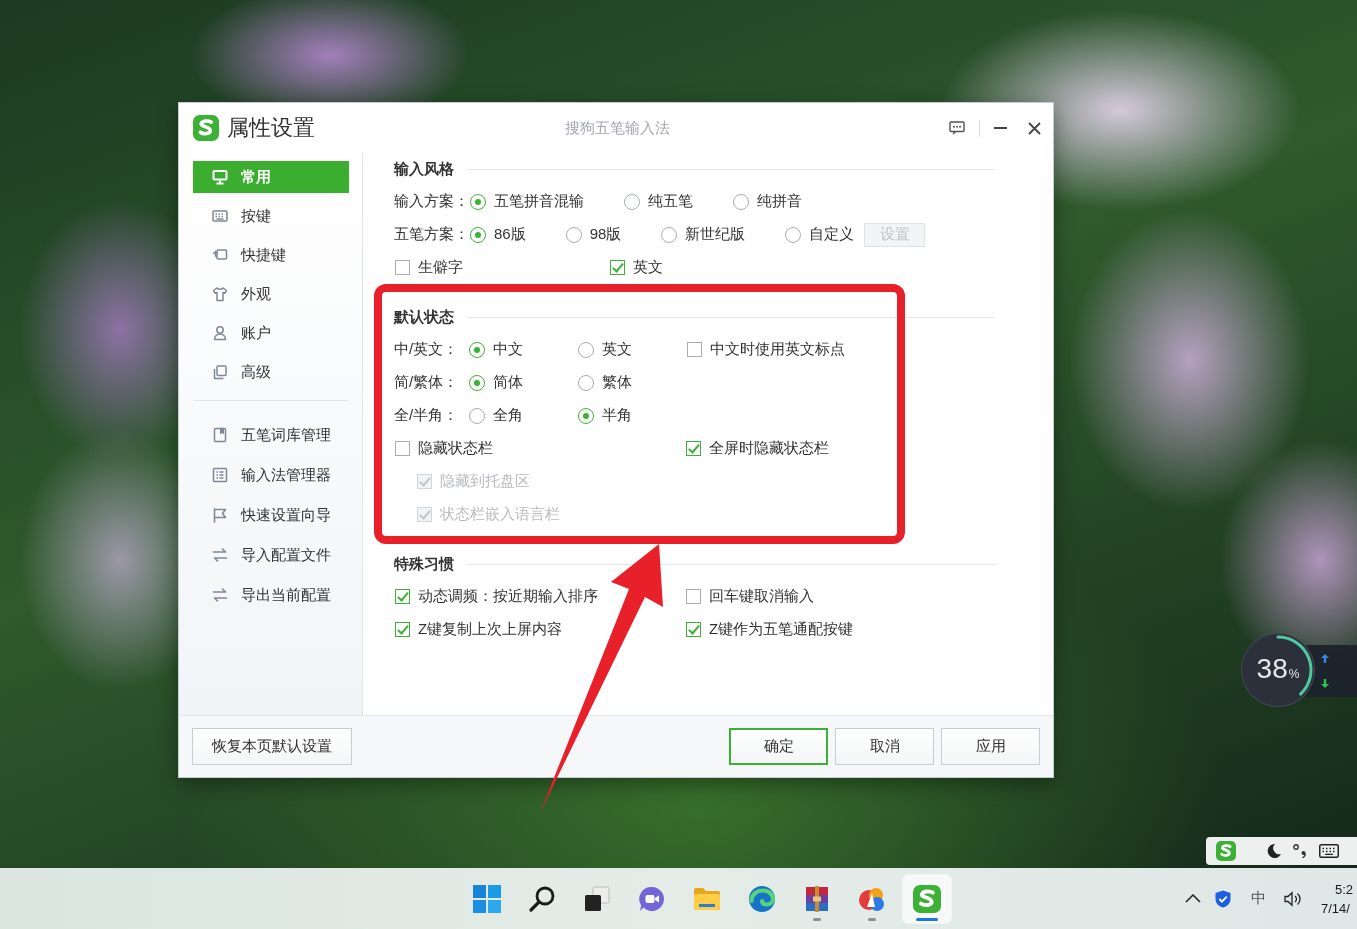 Image resolution: width=1357 pixels, height=929 pixels. What do you see at coordinates (220, 255) in the screenshot?
I see `window-plus-icon` at bounding box center [220, 255].